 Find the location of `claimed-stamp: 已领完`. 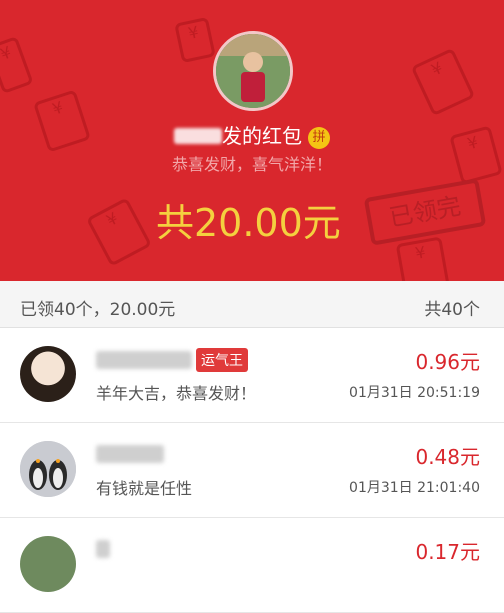

claimed-stamp: 已领完 is located at coordinates (425, 212).